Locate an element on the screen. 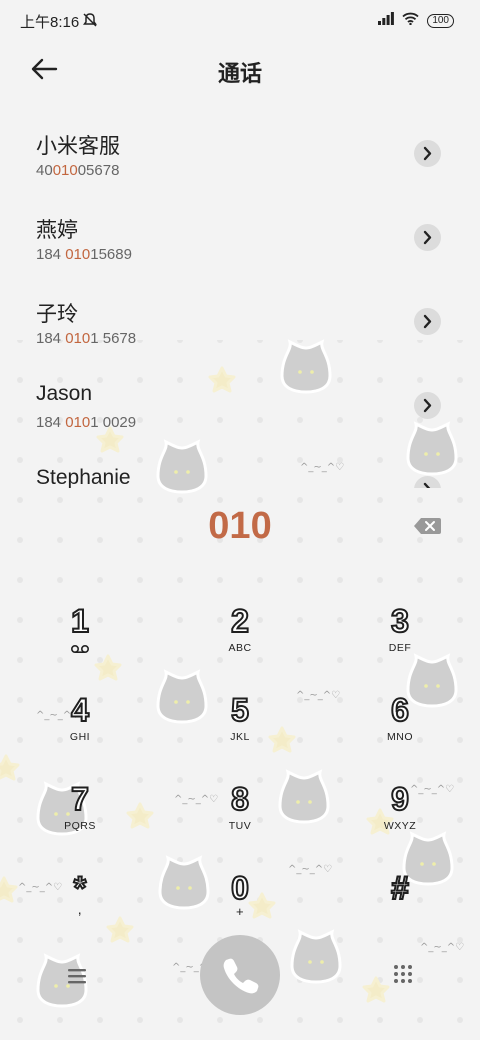 The image size is (480, 1040). menu-icon is located at coordinates (77, 976).